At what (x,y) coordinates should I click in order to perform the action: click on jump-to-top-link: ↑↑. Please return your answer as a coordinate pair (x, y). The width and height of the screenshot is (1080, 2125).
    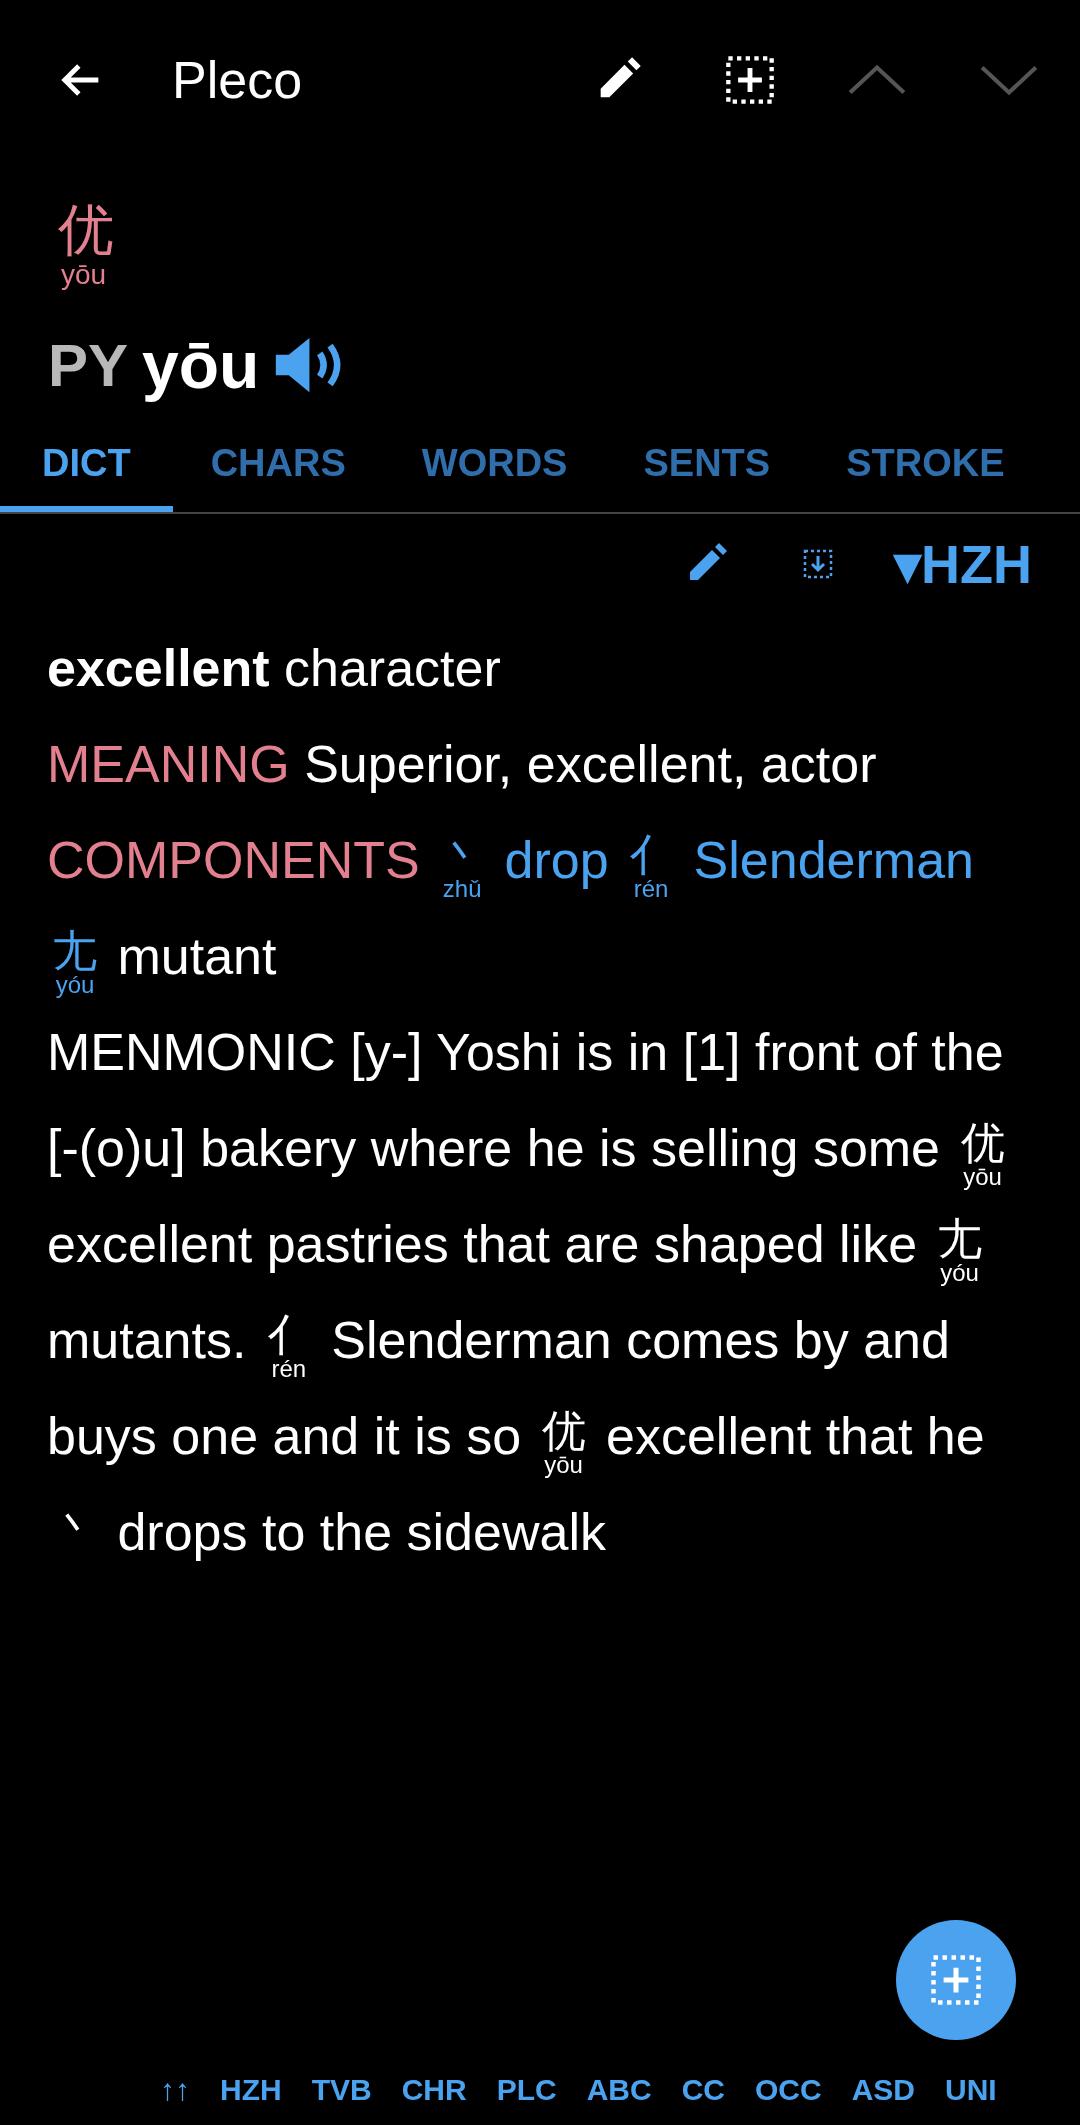
    Looking at the image, I should click on (175, 2090).